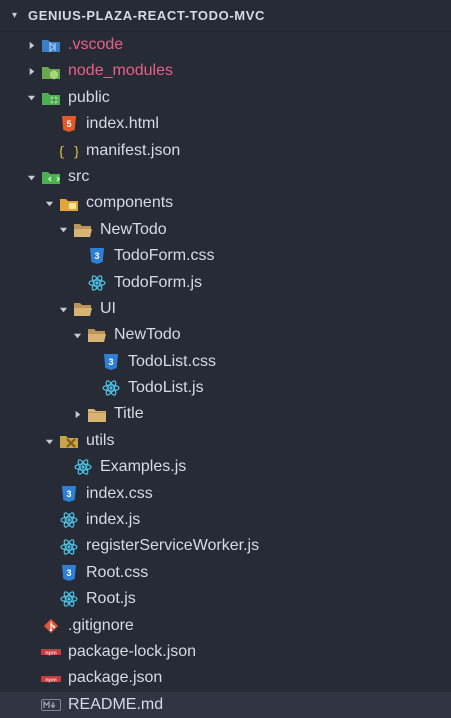 The image size is (451, 718). Describe the element at coordinates (225, 441) in the screenshot. I see `tree-item-utils-folder: utils` at that location.